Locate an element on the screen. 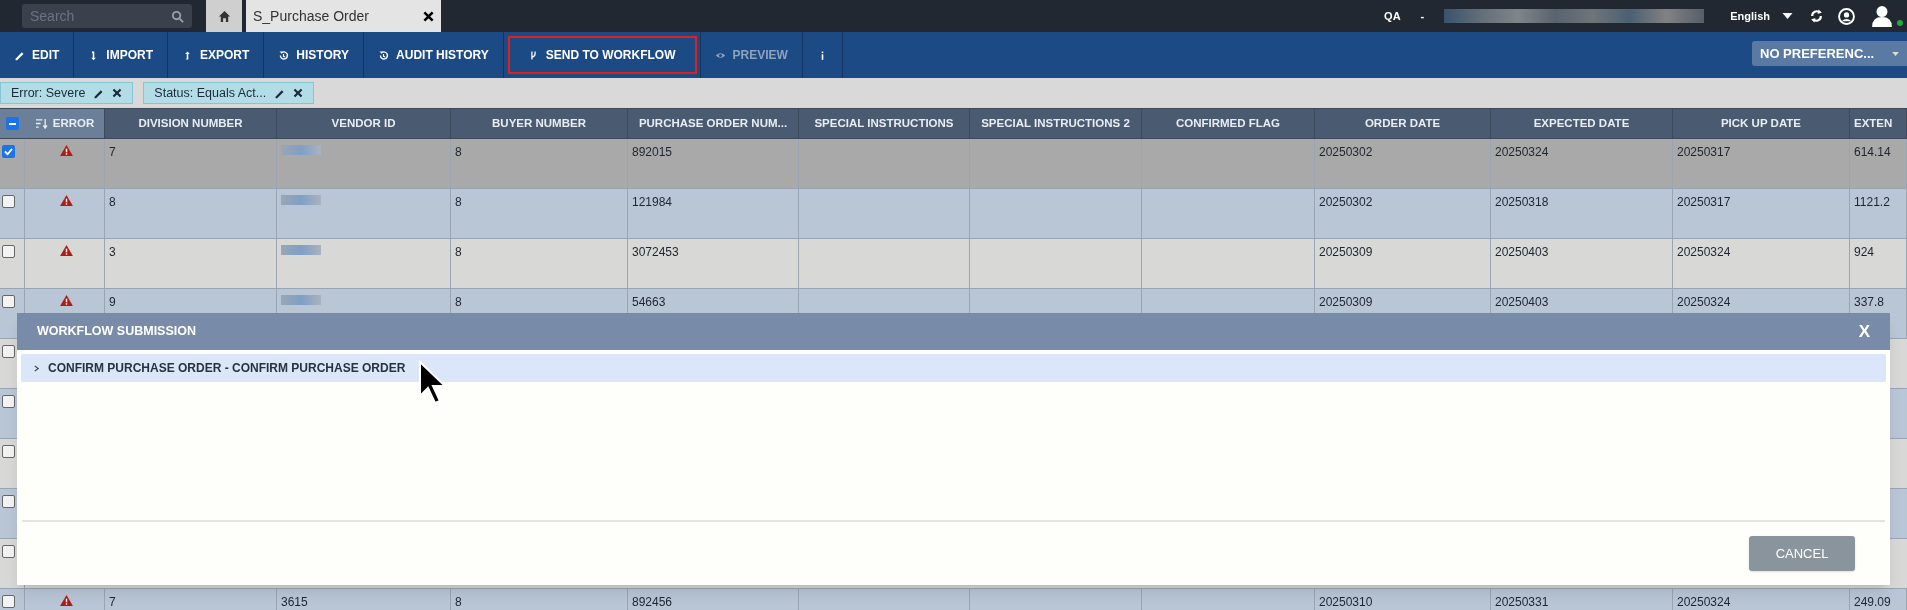  table-cell: 1121.2 is located at coordinates (1872, 202).